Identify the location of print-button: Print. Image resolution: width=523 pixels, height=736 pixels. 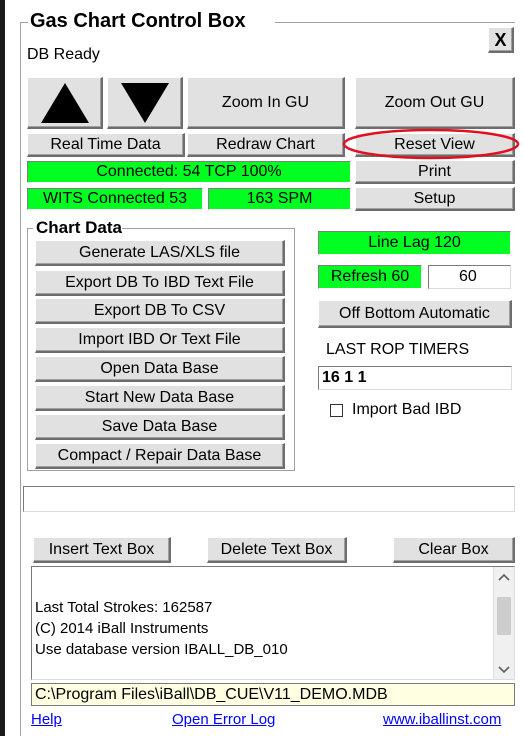
(435, 172).